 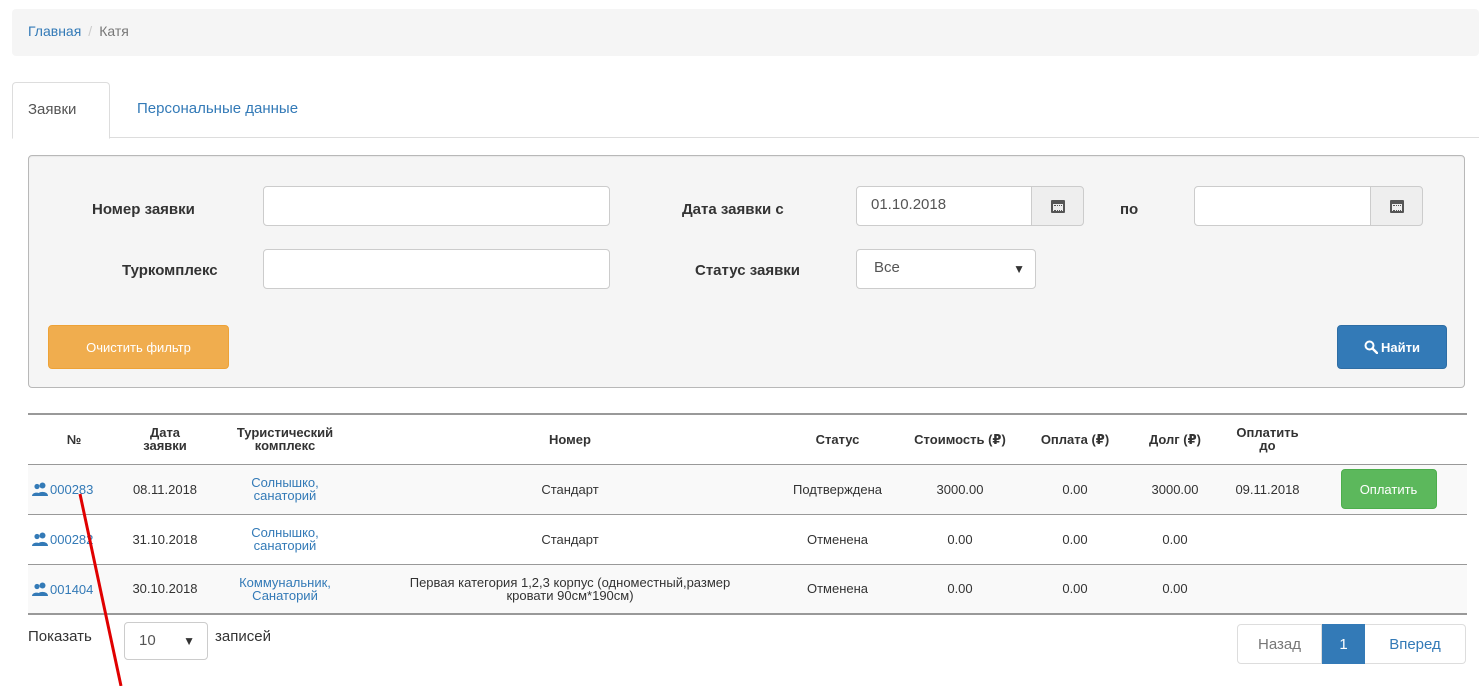 What do you see at coordinates (960, 489) in the screenshot?
I see `cost-cell: 3000.00` at bounding box center [960, 489].